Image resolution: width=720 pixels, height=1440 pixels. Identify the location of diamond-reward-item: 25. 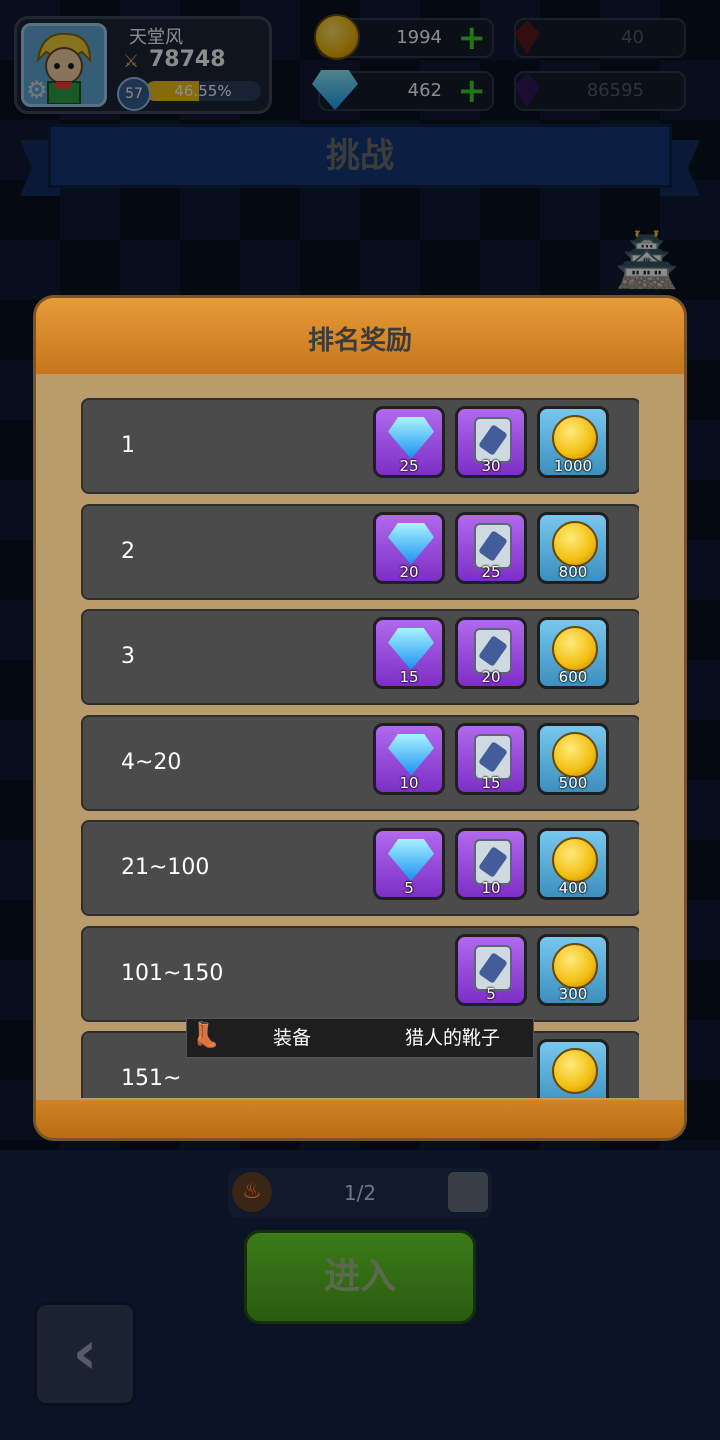
(409, 442).